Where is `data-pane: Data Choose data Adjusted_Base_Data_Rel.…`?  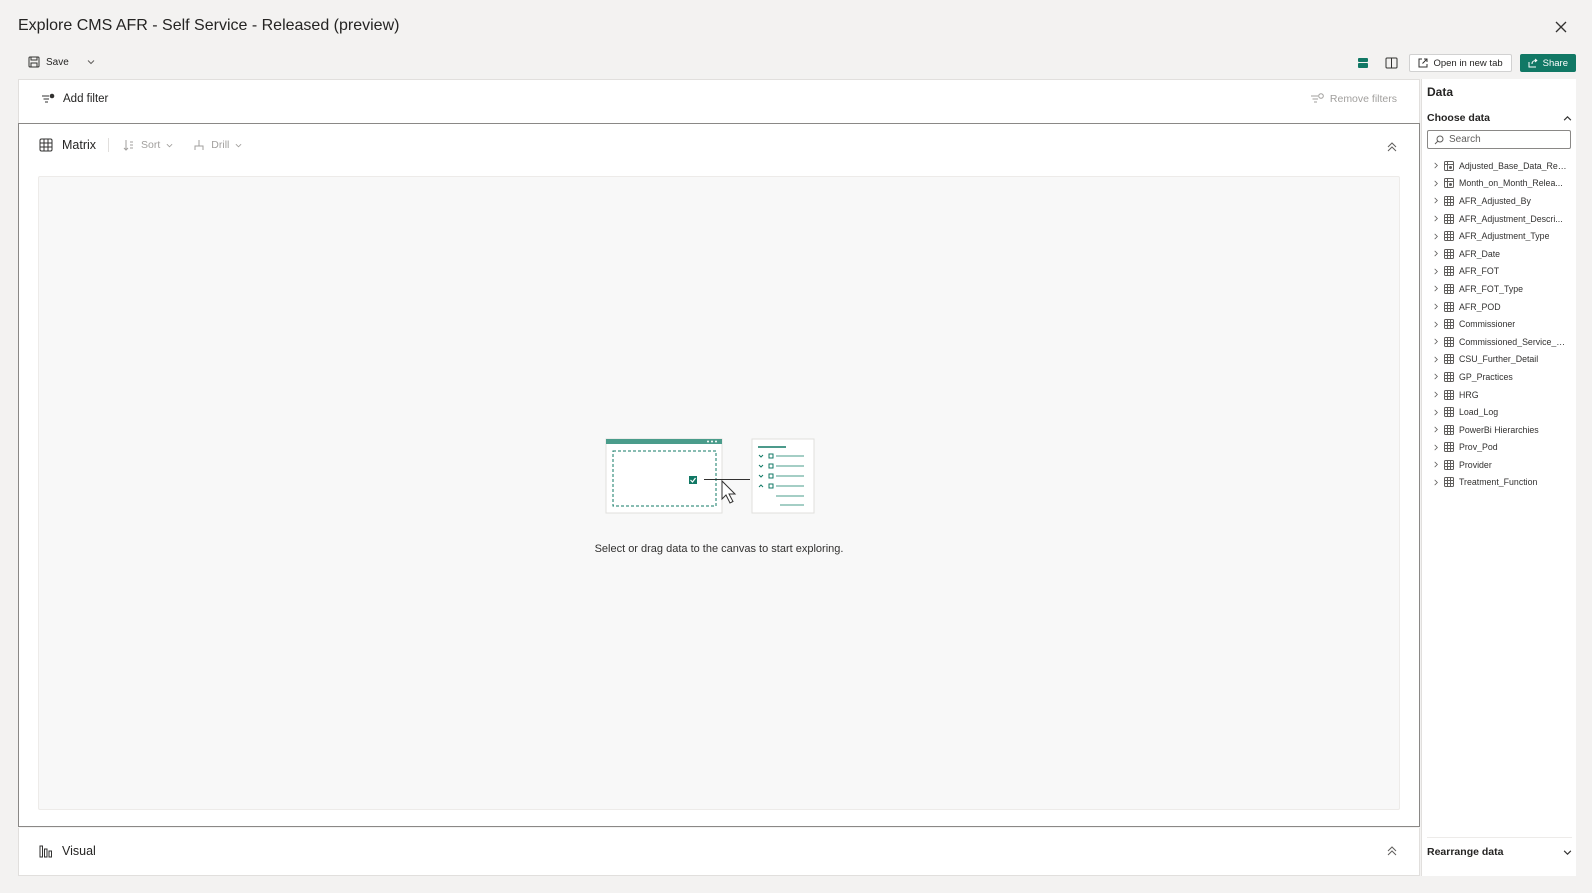
data-pane: Data Choose data Adjusted_Base_Data_Rel.… is located at coordinates (1498, 477).